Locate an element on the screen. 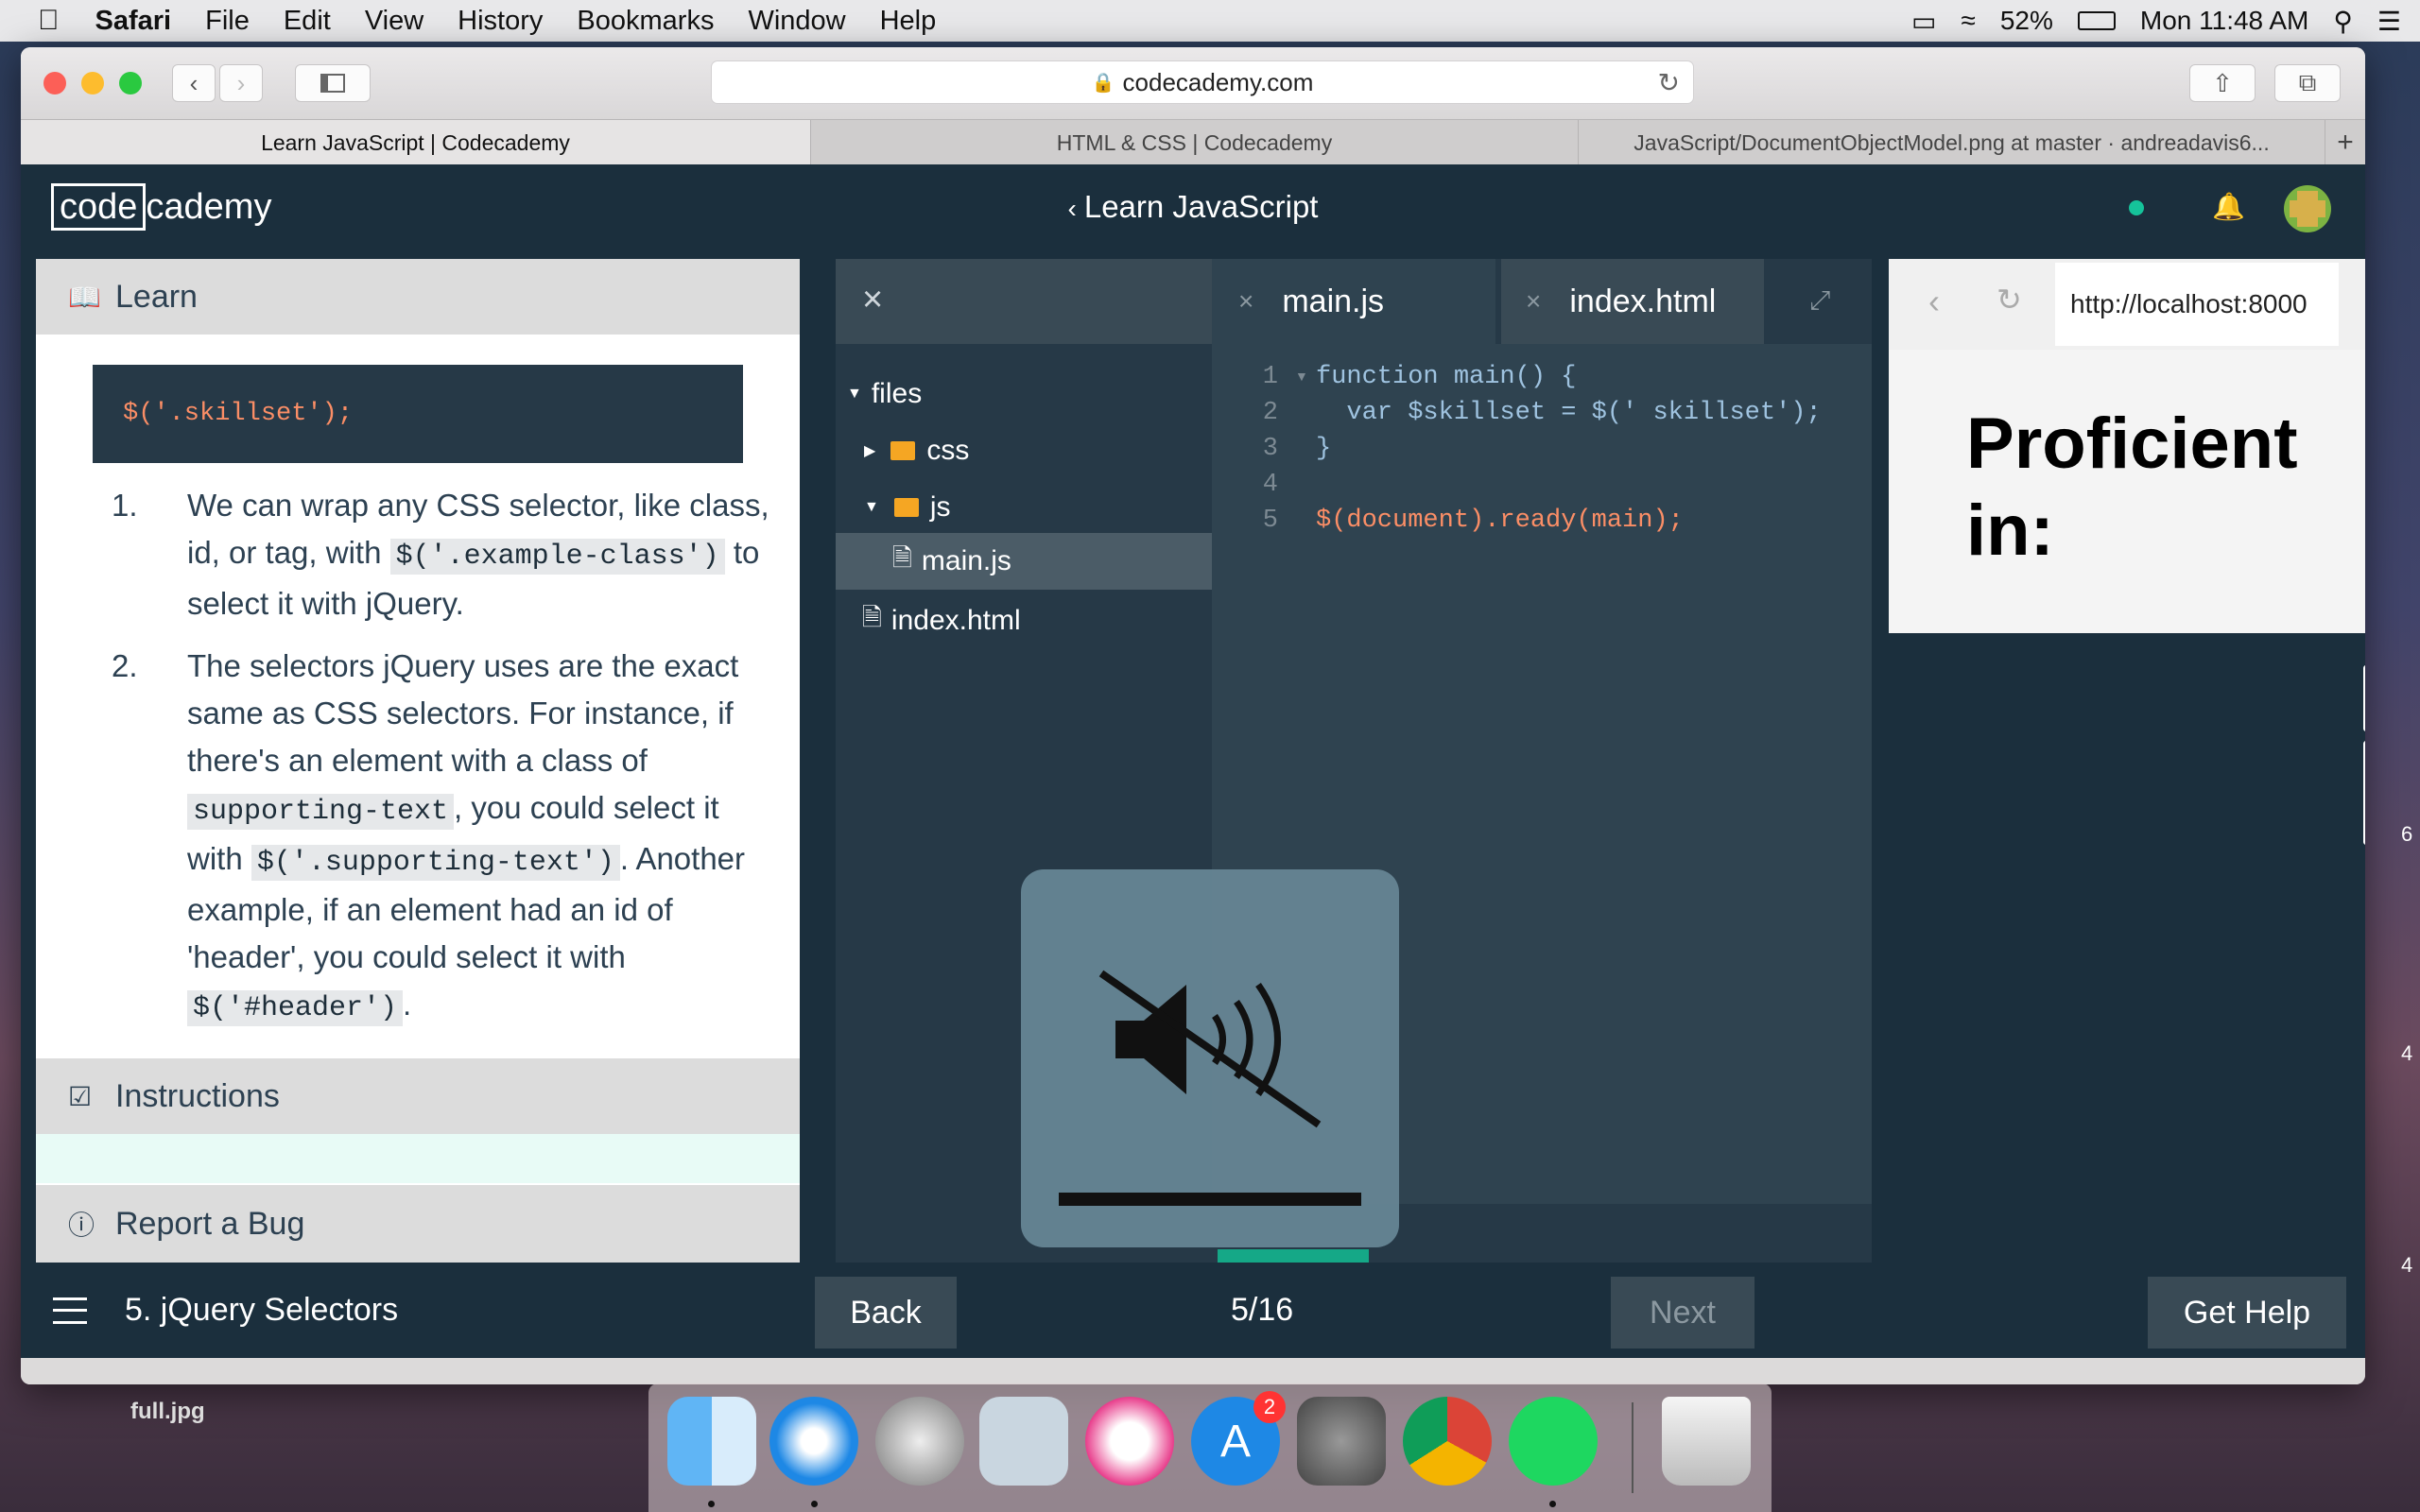 The height and width of the screenshot is (1512, 2420). line-number: 1 is located at coordinates (1270, 377).